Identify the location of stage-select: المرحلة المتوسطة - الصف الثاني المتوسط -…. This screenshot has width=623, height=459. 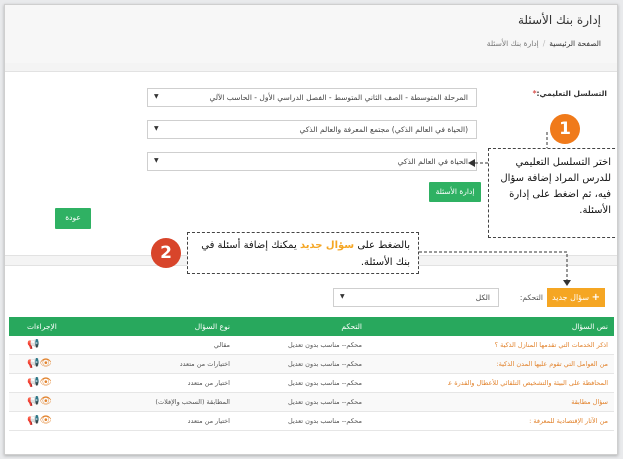
(312, 97).